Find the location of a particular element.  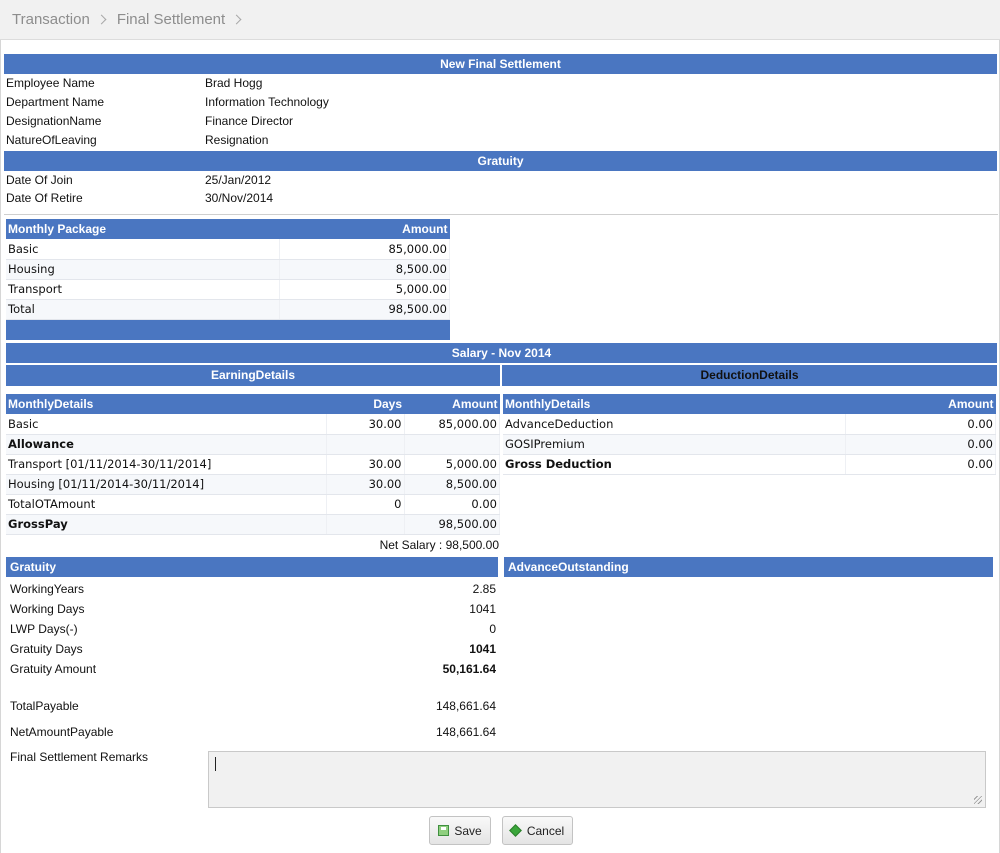

deduction-name: Gross Deduction is located at coordinates (675, 464).